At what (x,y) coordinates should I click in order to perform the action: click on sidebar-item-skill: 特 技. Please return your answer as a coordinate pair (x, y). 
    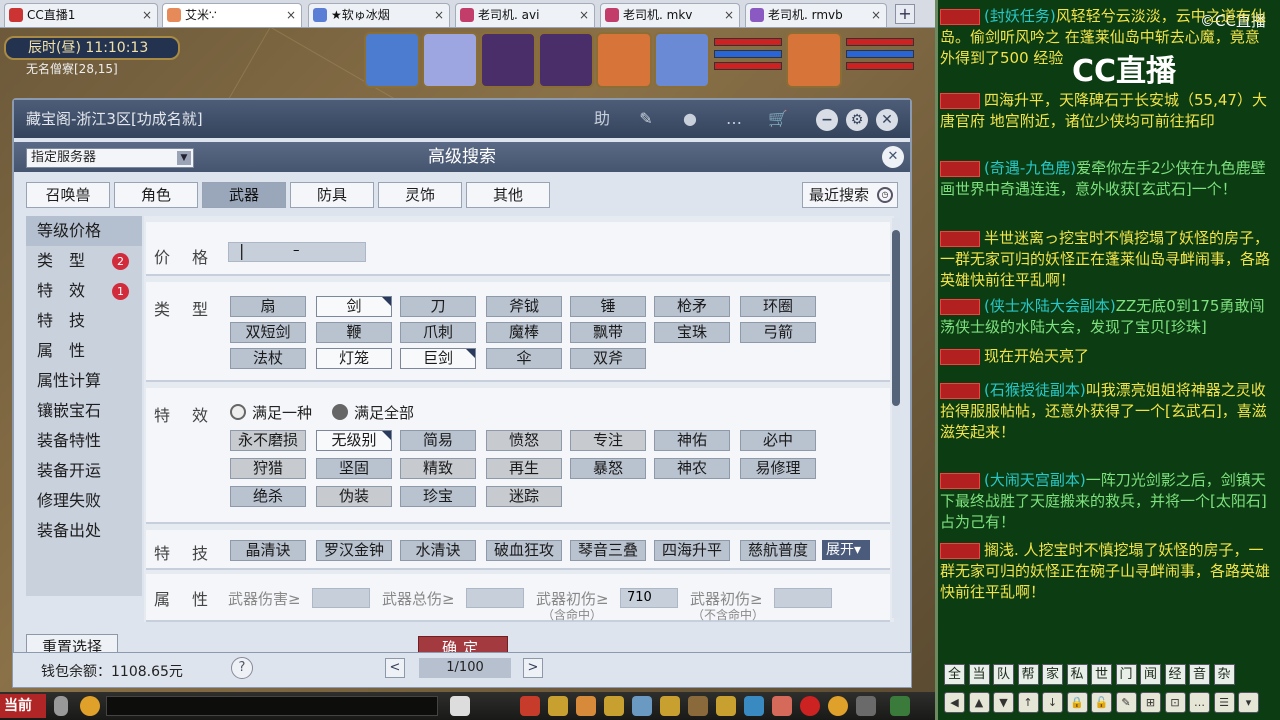
    Looking at the image, I should click on (84, 321).